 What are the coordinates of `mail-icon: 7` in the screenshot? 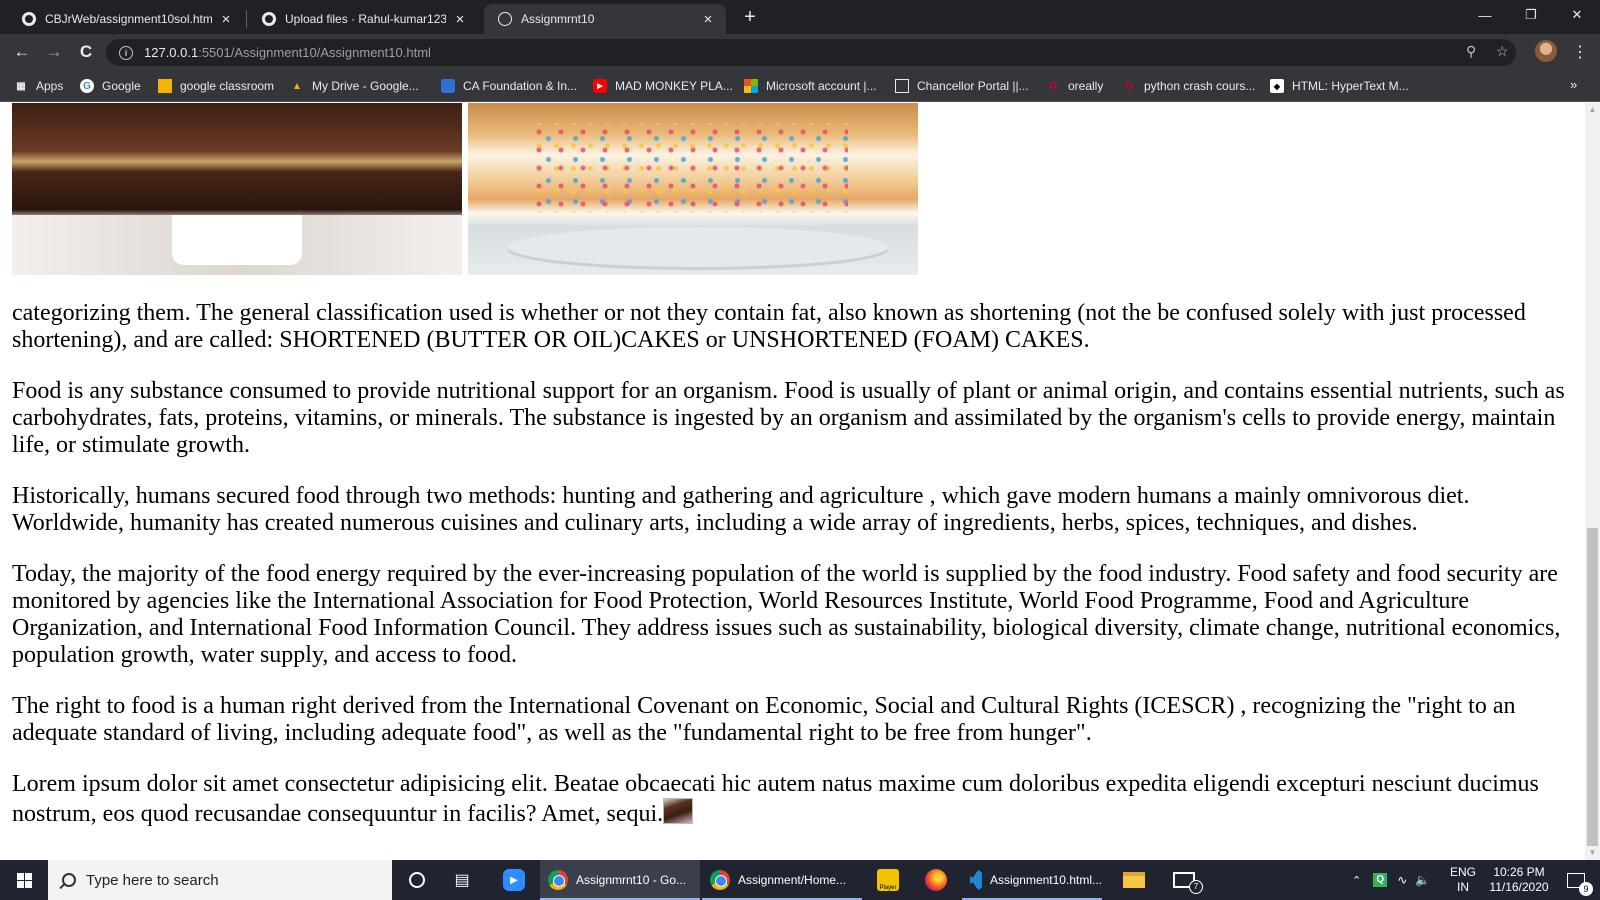 It's located at (1184, 880).